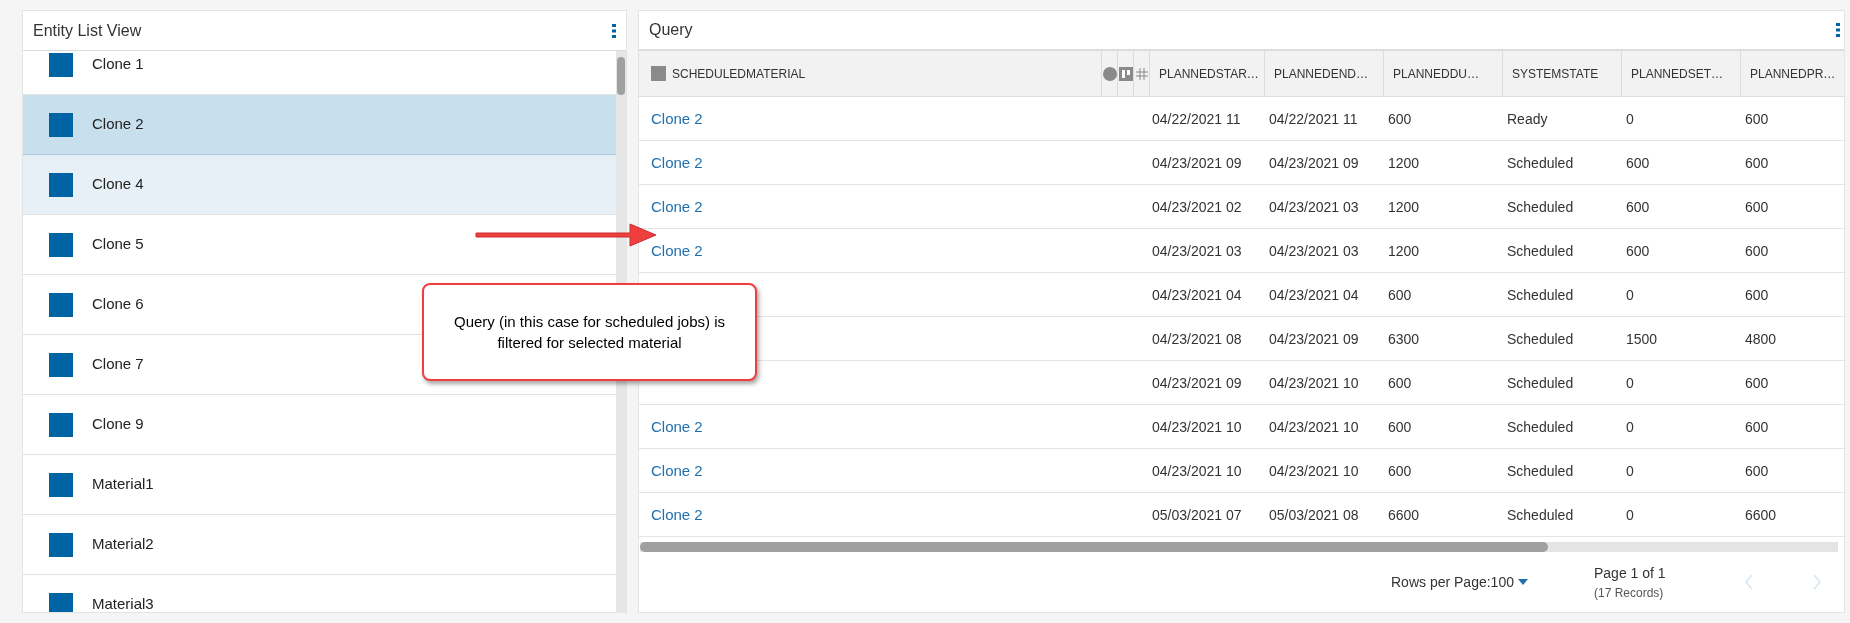  Describe the element at coordinates (1630, 573) in the screenshot. I see `page-indicator: Page 1 of 1` at that location.